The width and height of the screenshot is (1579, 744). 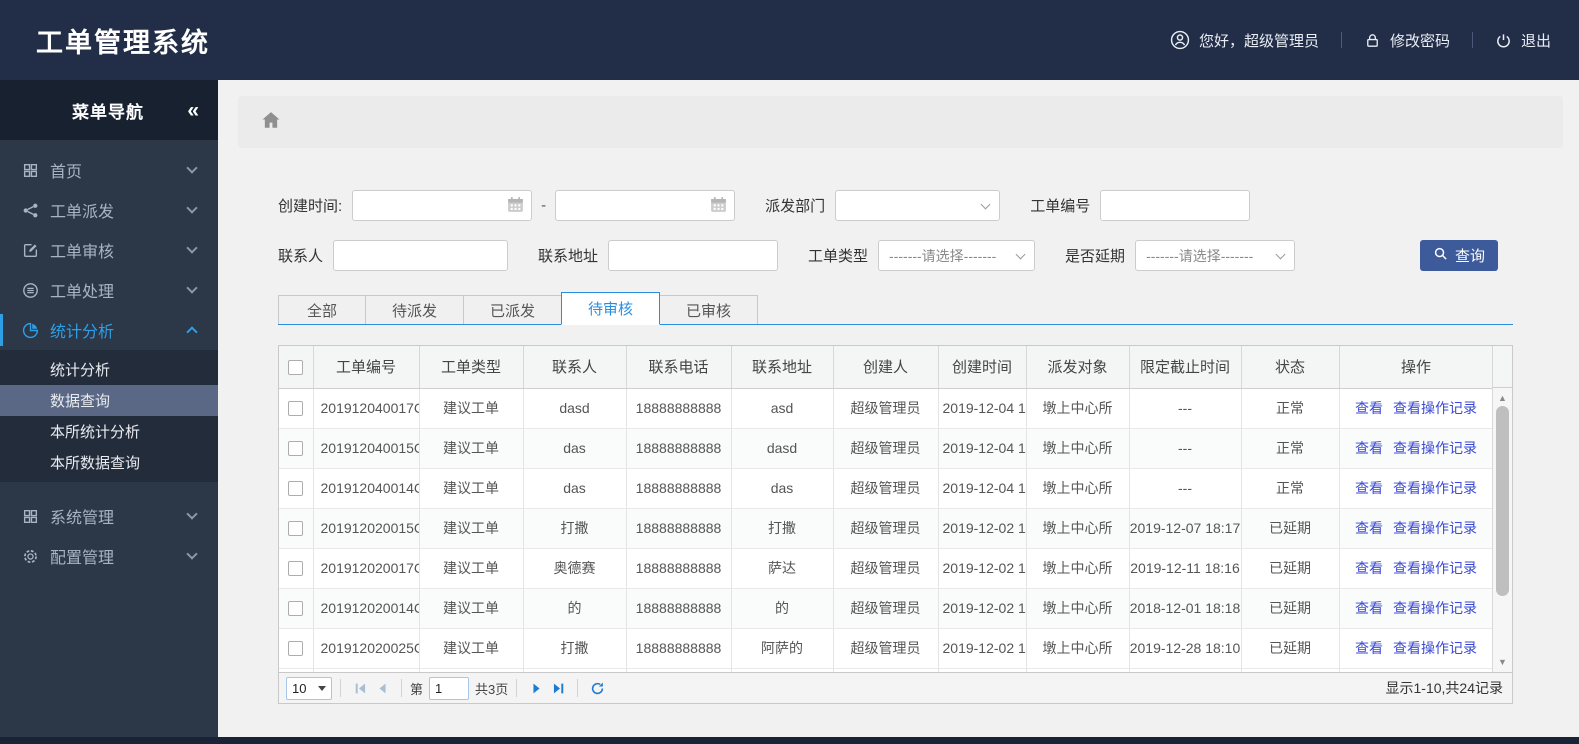 What do you see at coordinates (645, 205) in the screenshot?
I see `create-time-end-input` at bounding box center [645, 205].